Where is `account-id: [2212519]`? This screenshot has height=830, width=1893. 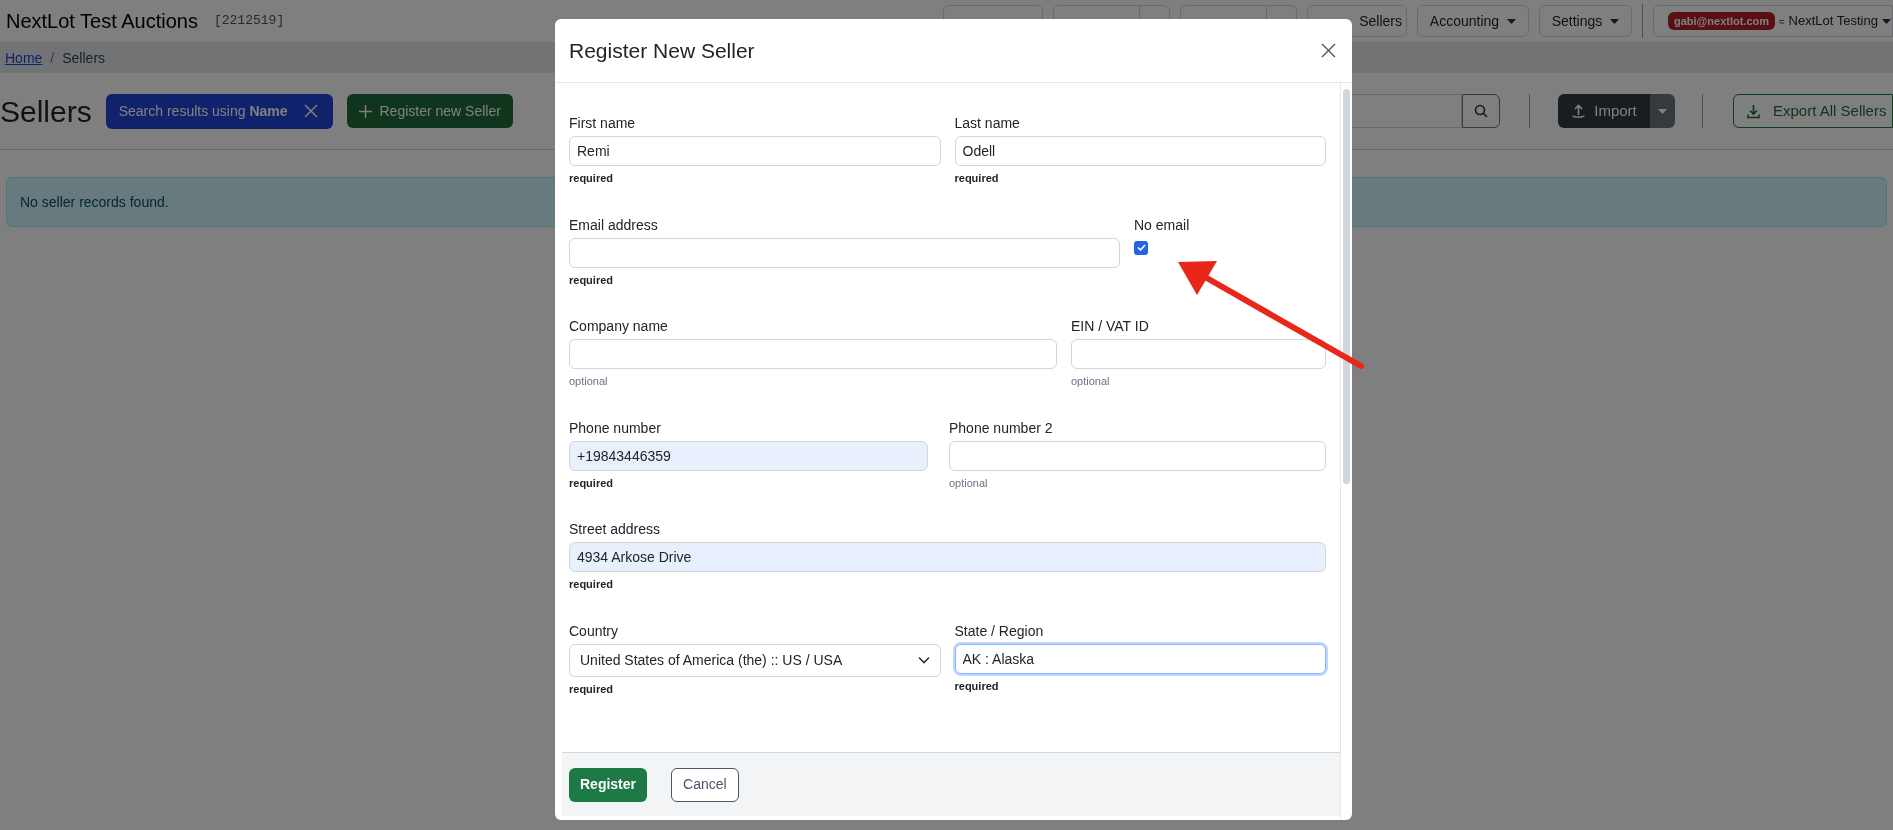
account-id: [2212519] is located at coordinates (249, 21).